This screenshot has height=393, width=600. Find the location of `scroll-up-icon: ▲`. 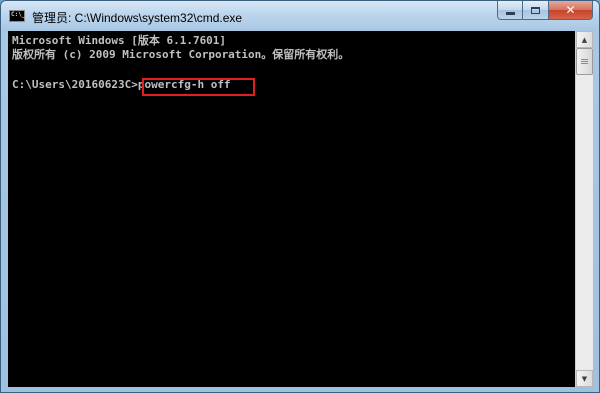

scroll-up-icon: ▲ is located at coordinates (584, 39).